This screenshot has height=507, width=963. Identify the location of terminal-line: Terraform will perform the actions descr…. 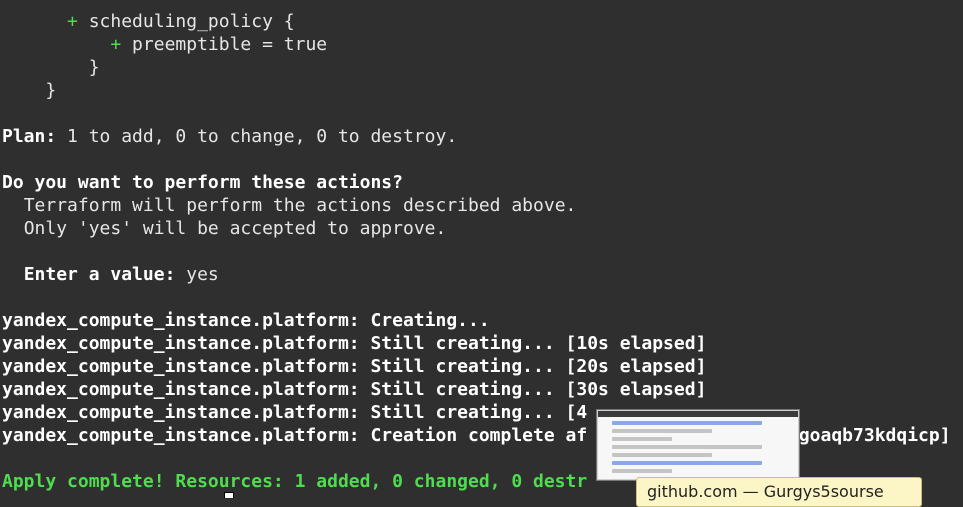
(300, 205).